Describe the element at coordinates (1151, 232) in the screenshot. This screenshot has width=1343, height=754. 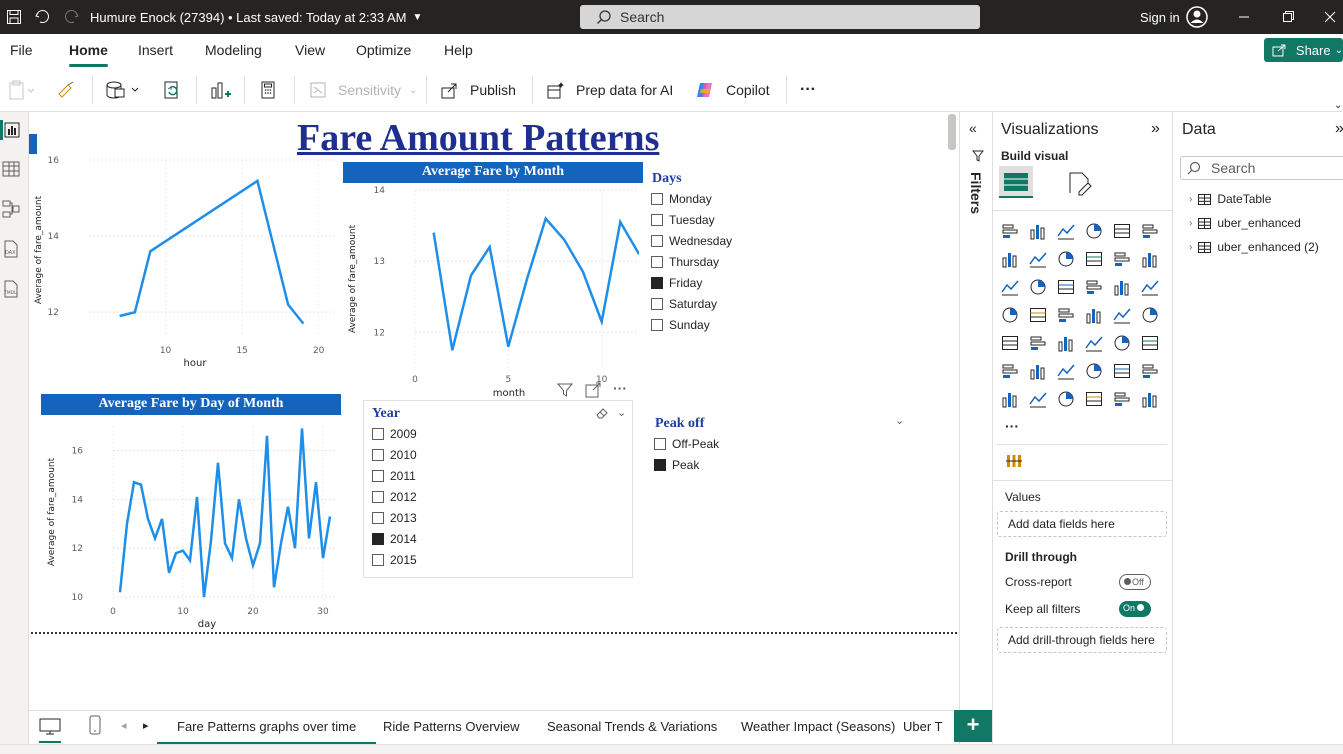
I see `100-stacked-column-icon` at that location.